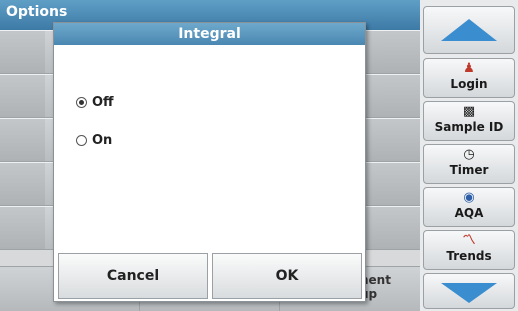 Image resolution: width=518 pixels, height=311 pixels. I want to click on timer-icon: ◷, so click(469, 154).